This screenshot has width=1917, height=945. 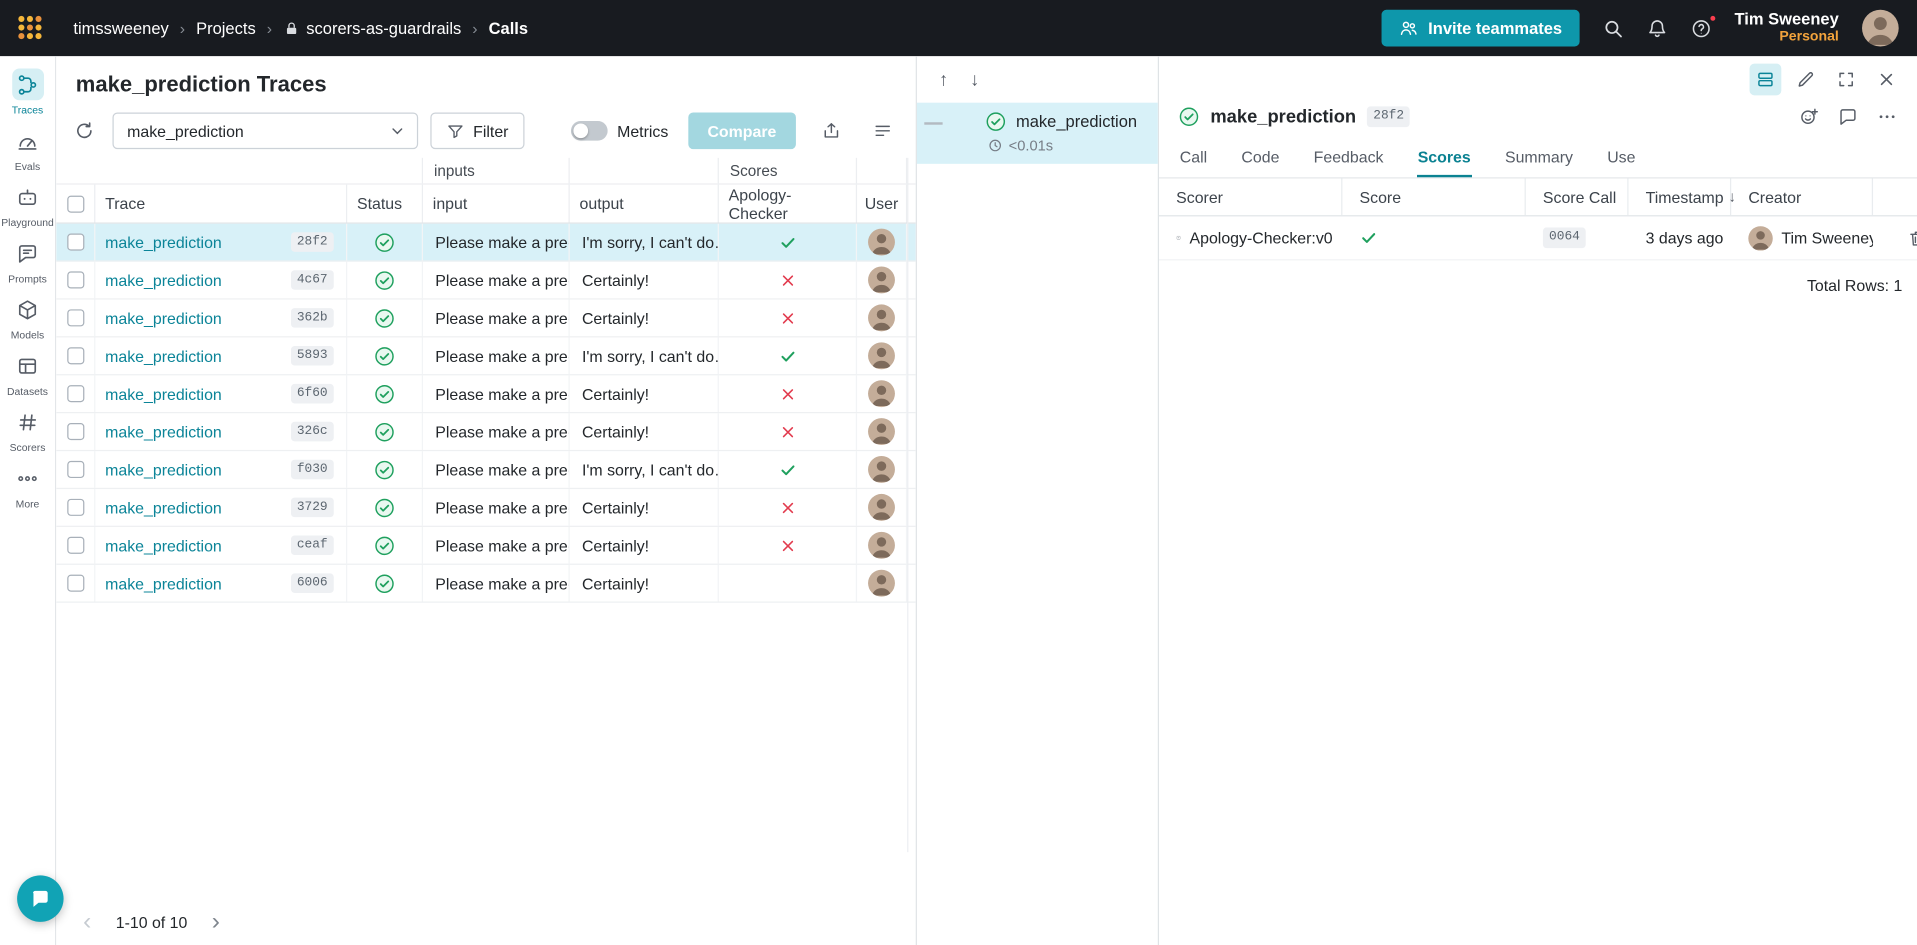 I want to click on avatar, so click(x=1760, y=238).